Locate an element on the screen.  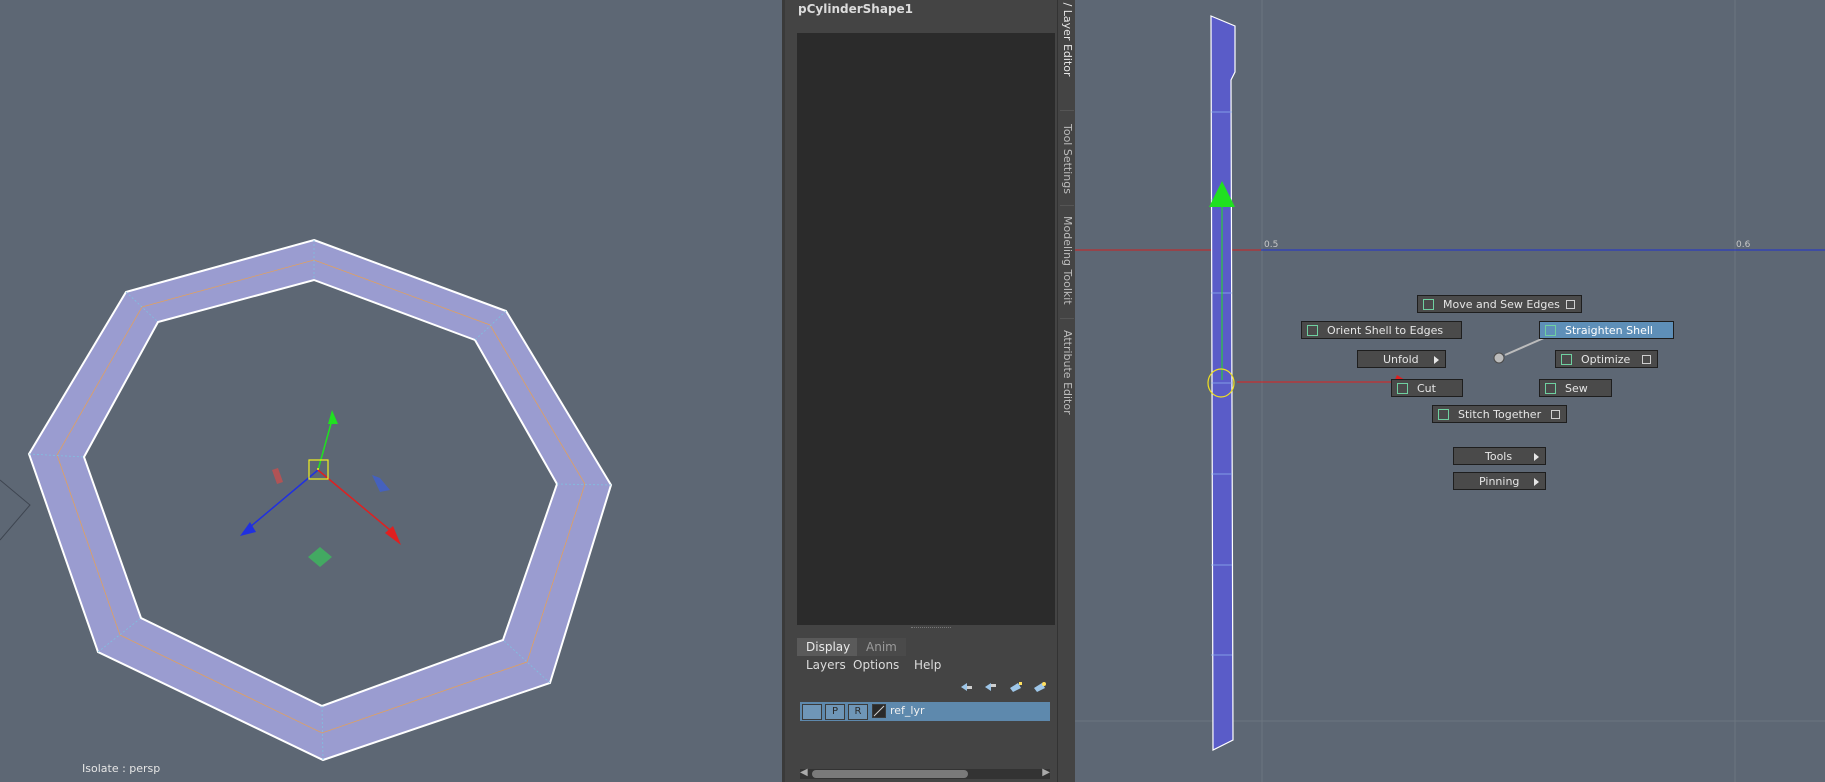
x-axis-handle is located at coordinates (393, 535).